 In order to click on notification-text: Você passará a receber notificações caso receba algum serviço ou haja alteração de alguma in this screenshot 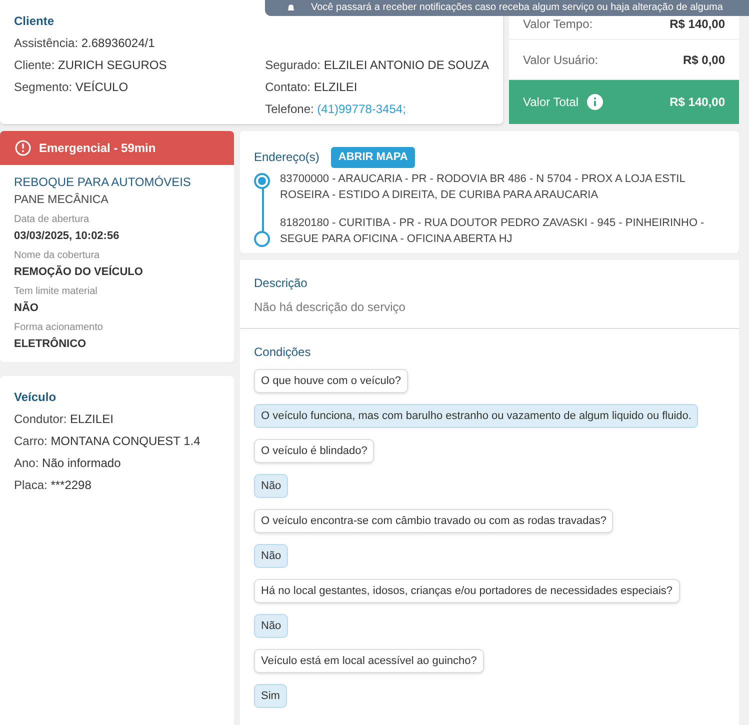, I will do `click(517, 8)`.